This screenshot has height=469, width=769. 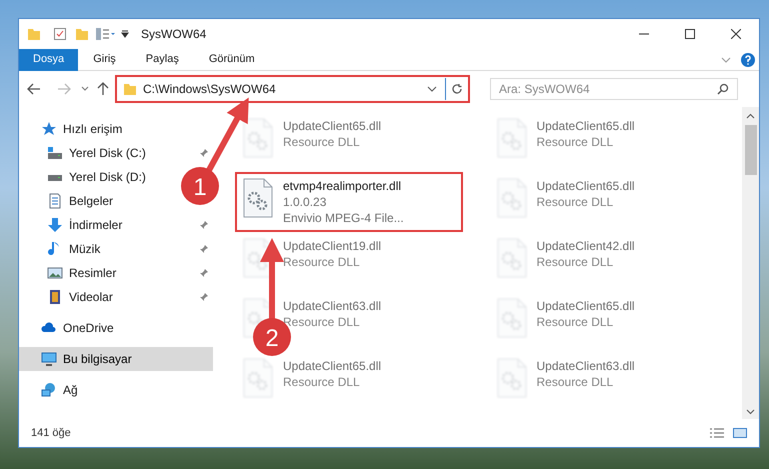 What do you see at coordinates (717, 433) in the screenshot?
I see `details-view-icon` at bounding box center [717, 433].